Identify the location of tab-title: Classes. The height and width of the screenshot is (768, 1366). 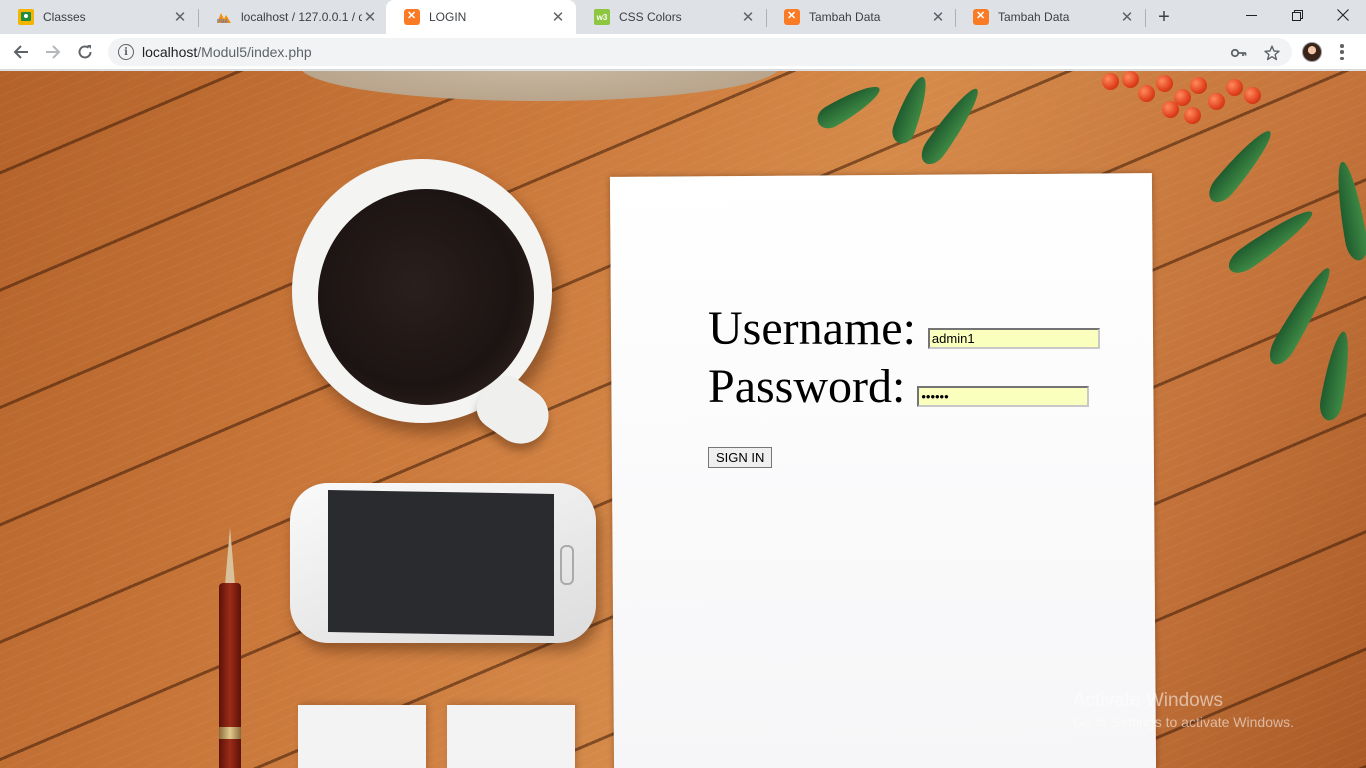
(64, 17).